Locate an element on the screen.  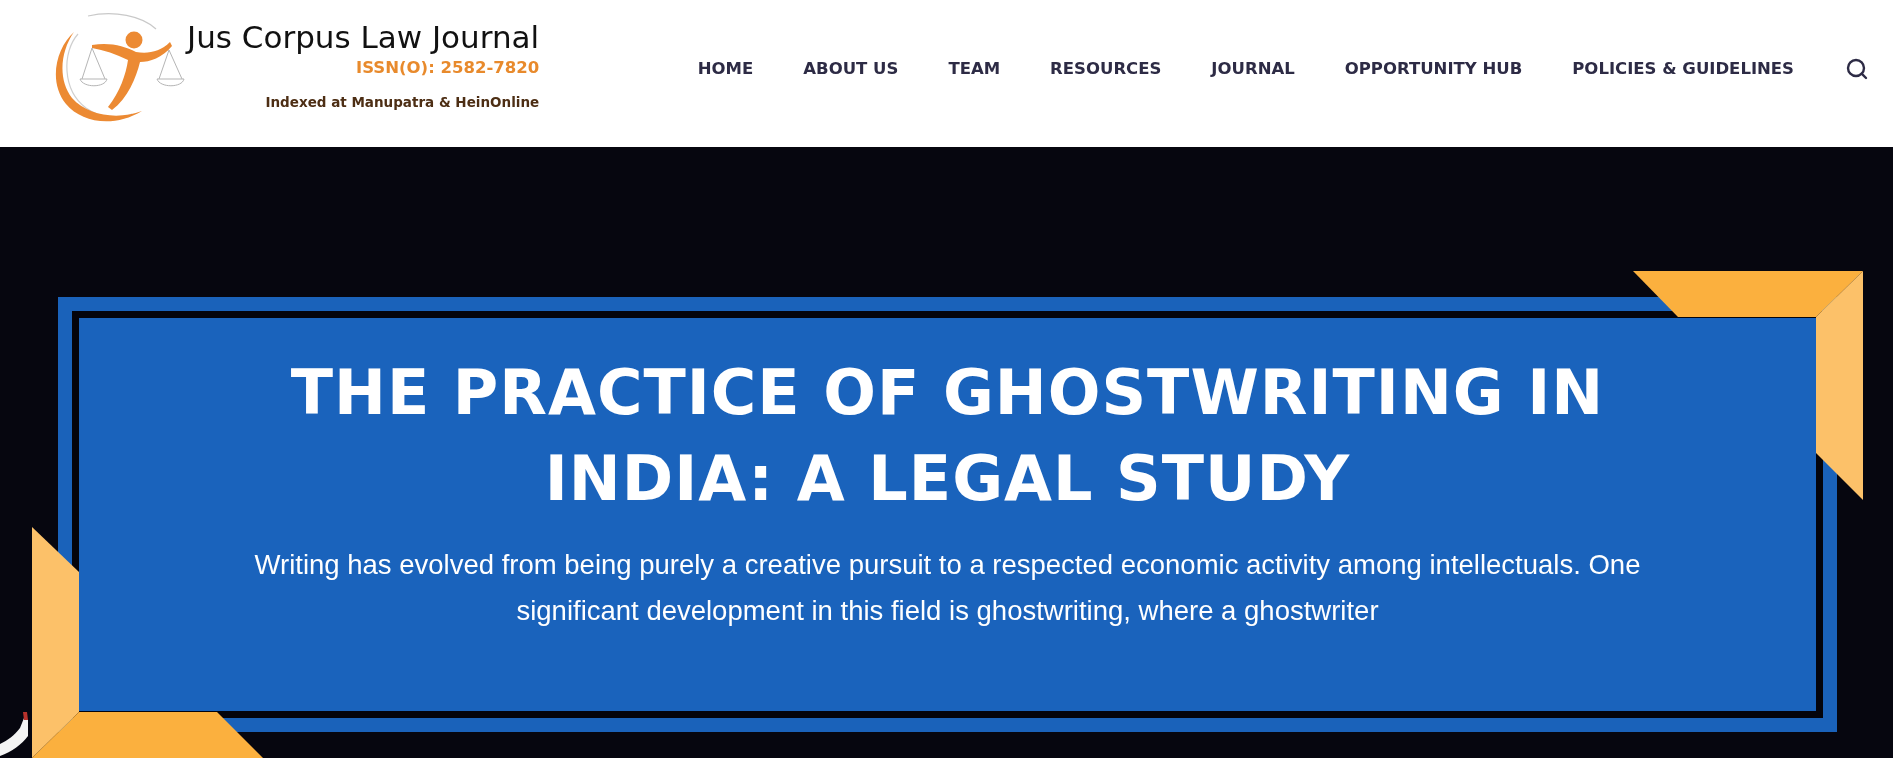
search-icon is located at coordinates (1857, 69).